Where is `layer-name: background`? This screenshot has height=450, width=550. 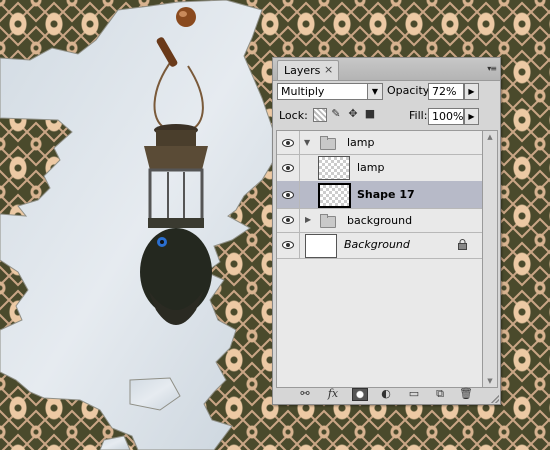 layer-name: background is located at coordinates (380, 220).